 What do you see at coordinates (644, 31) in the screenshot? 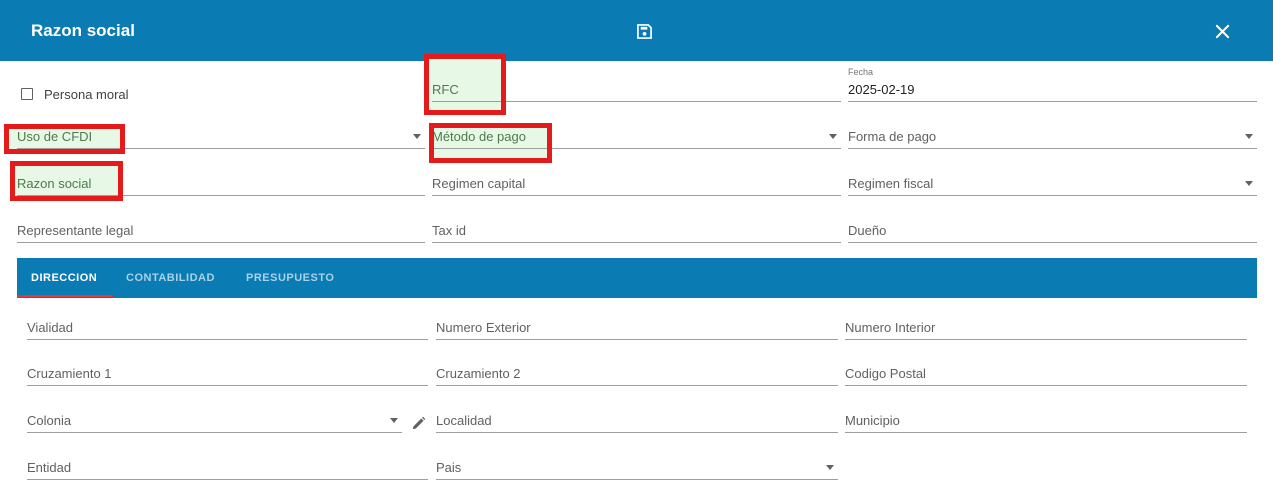
I see `save-icon` at bounding box center [644, 31].